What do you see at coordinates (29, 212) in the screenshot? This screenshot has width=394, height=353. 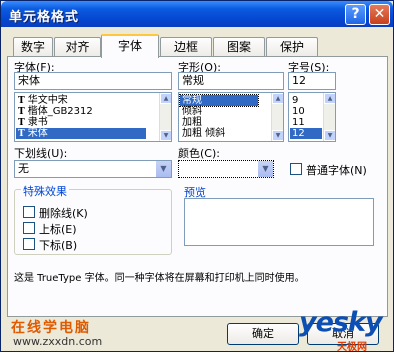 I see `strikethrough-checkbox` at bounding box center [29, 212].